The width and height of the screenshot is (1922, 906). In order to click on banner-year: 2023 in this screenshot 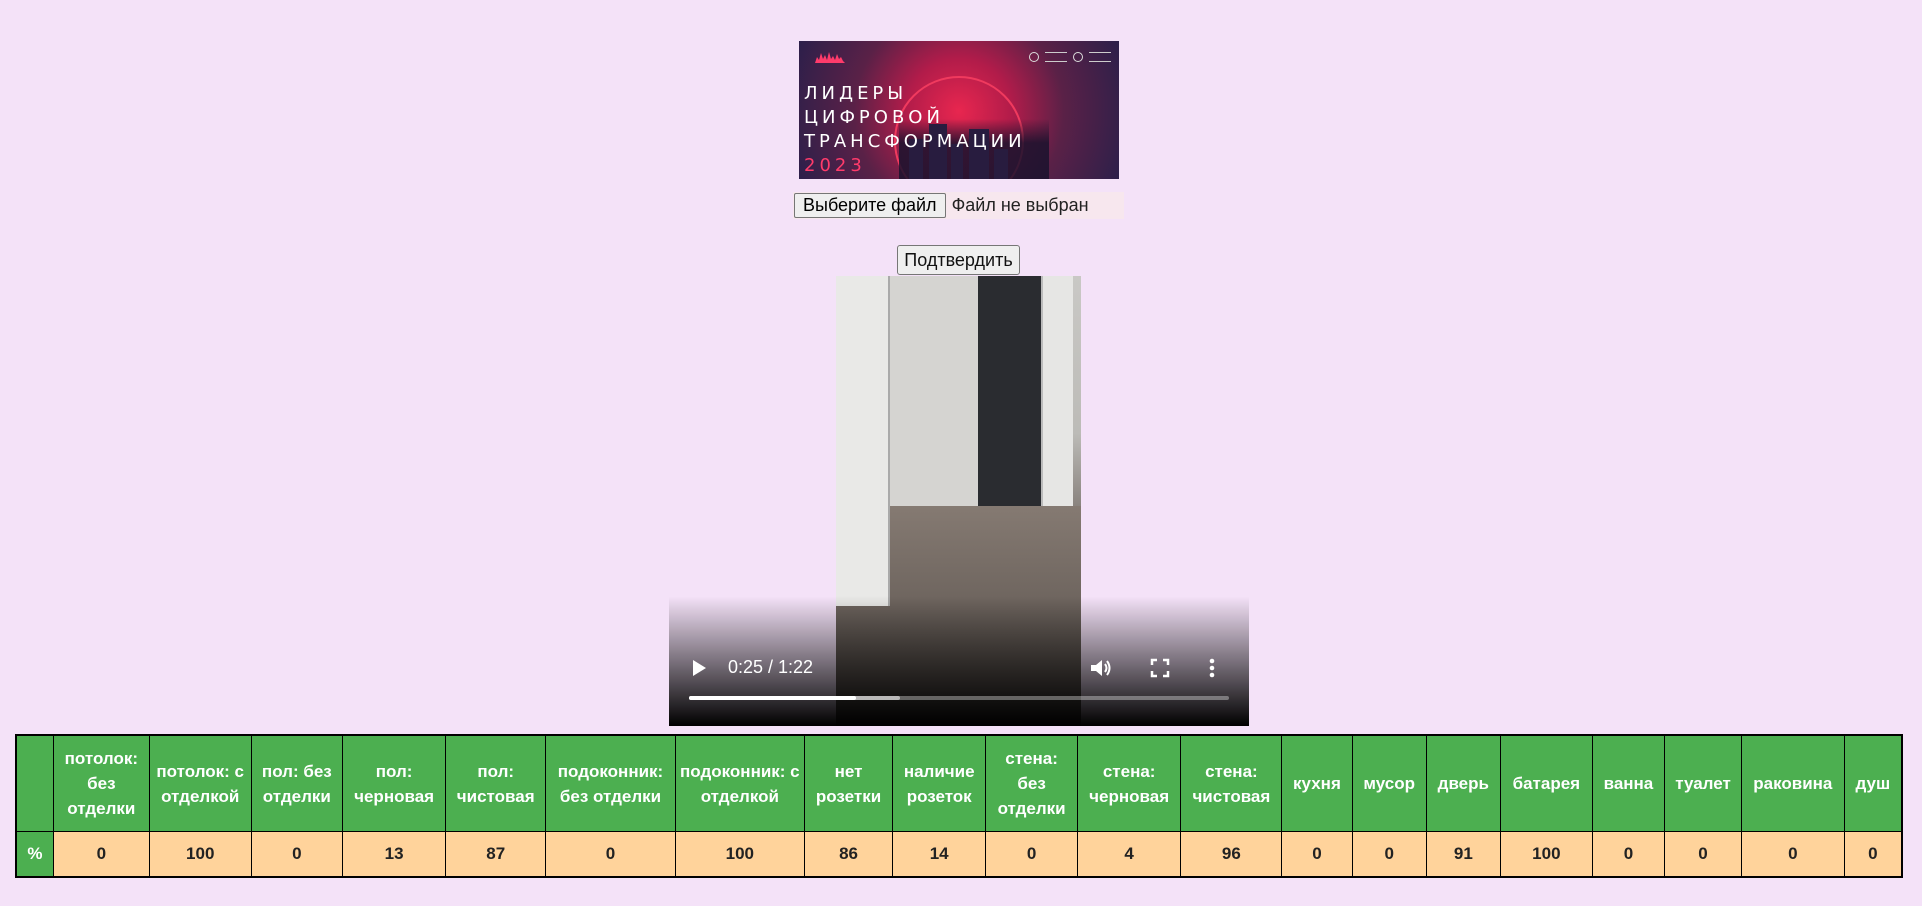, I will do `click(835, 165)`.